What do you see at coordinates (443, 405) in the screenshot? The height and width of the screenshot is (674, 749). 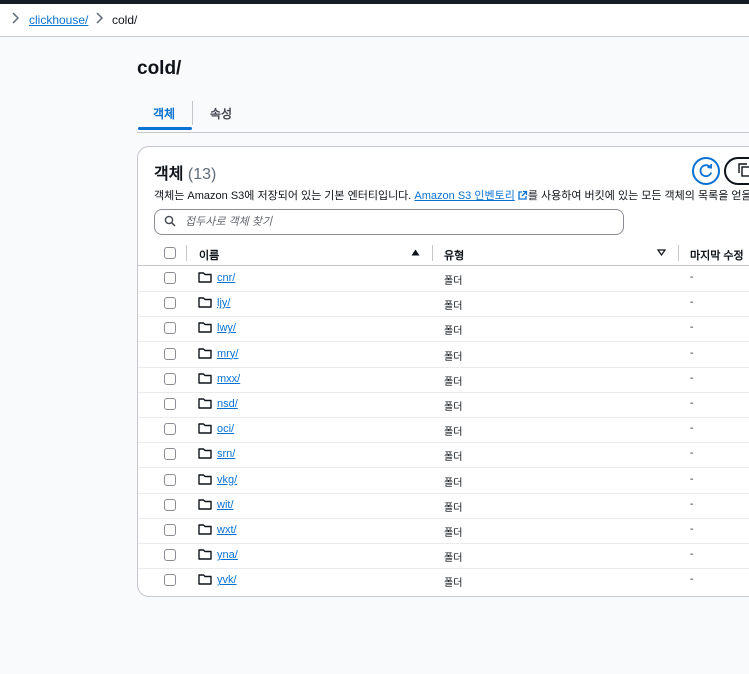 I see `table-row: nsd/폴더 -` at bounding box center [443, 405].